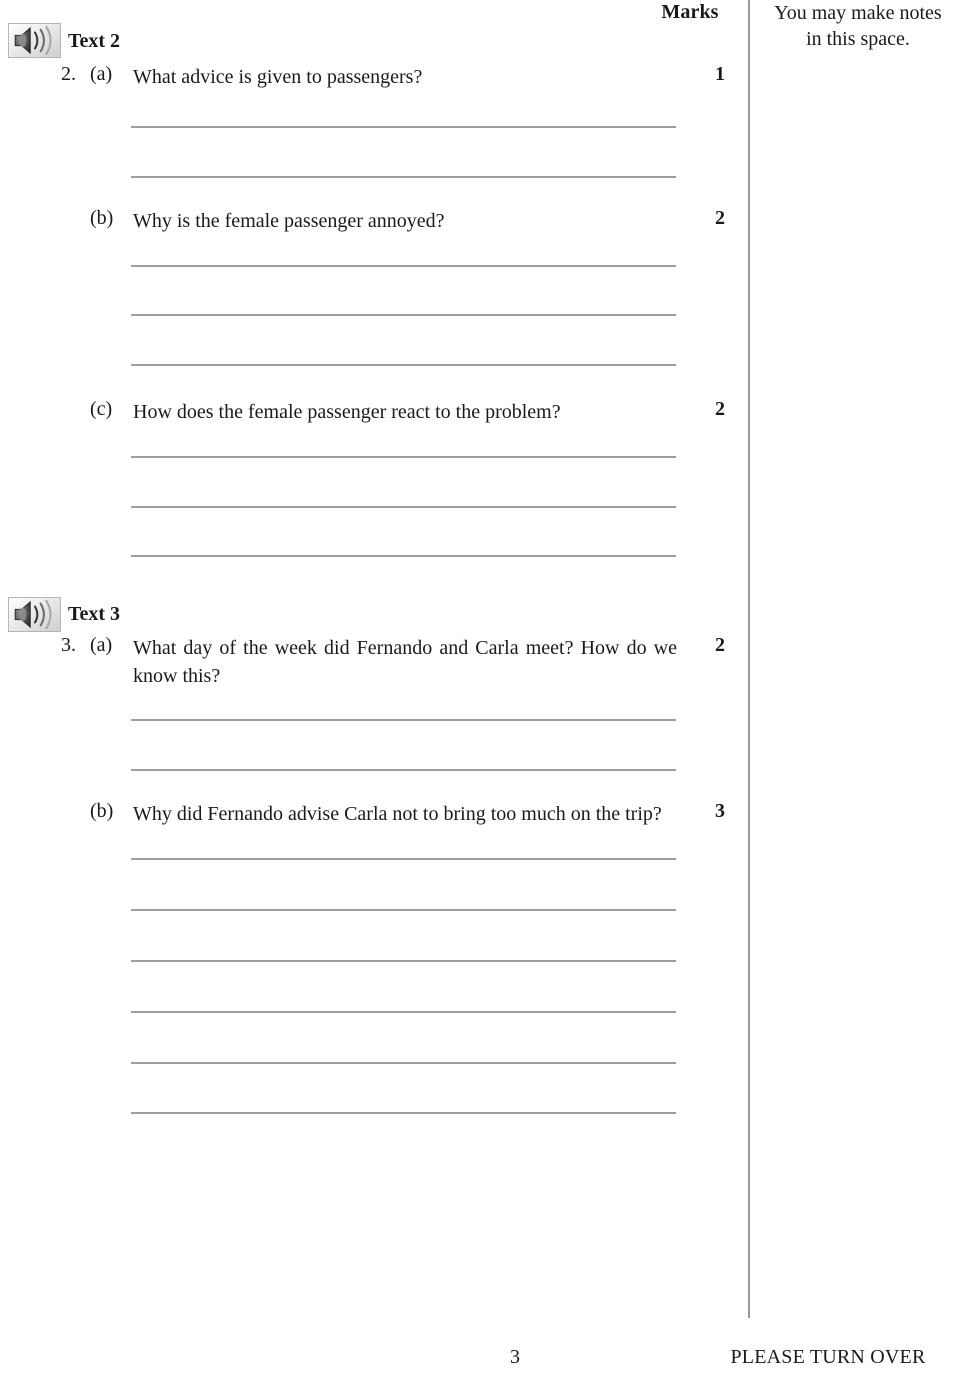 Image resolution: width=960 pixels, height=1378 pixels. I want to click on question-letter-2a: (a), so click(101, 74).